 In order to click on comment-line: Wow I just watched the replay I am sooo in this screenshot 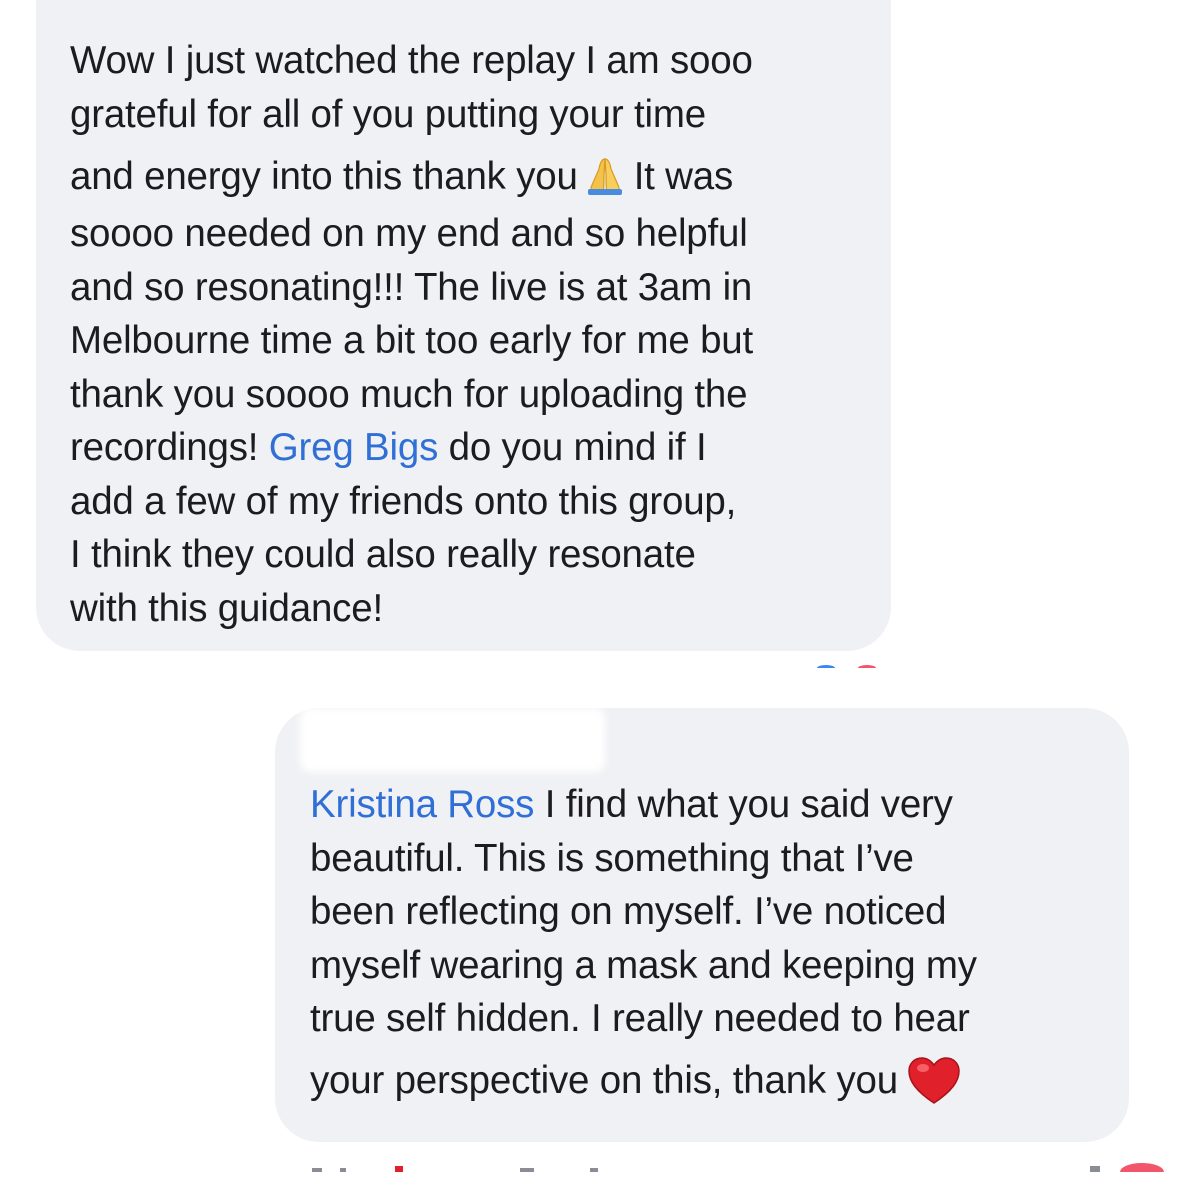, I will do `click(411, 60)`.